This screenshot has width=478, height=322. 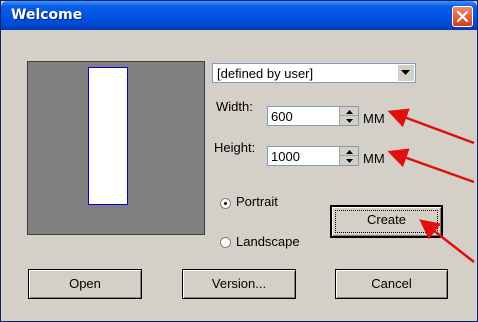 What do you see at coordinates (235, 147) in the screenshot?
I see `height-label: Height:` at bounding box center [235, 147].